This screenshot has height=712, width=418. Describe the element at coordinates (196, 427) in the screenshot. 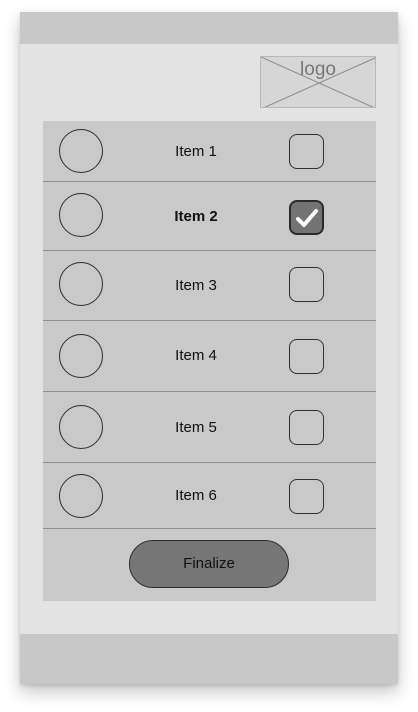

I see `list-item-label: Item 5` at that location.